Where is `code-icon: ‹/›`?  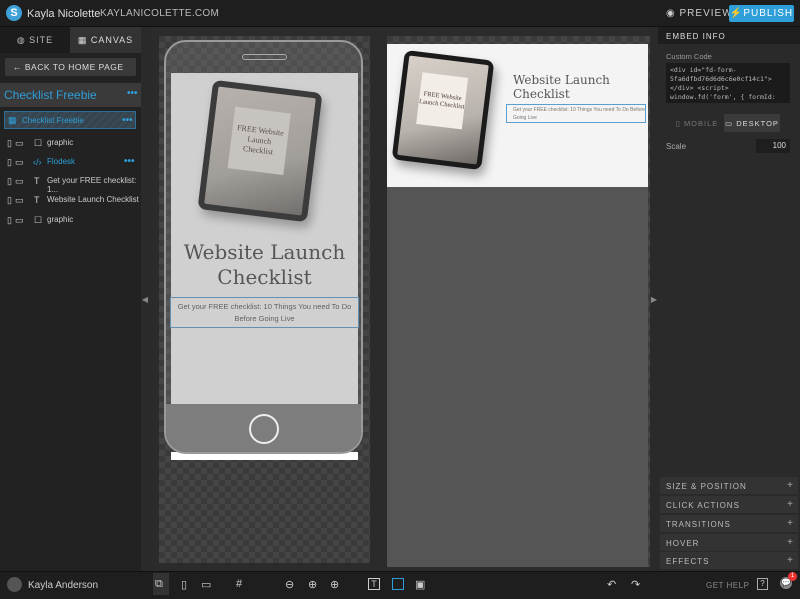 code-icon: ‹/› is located at coordinates (37, 162).